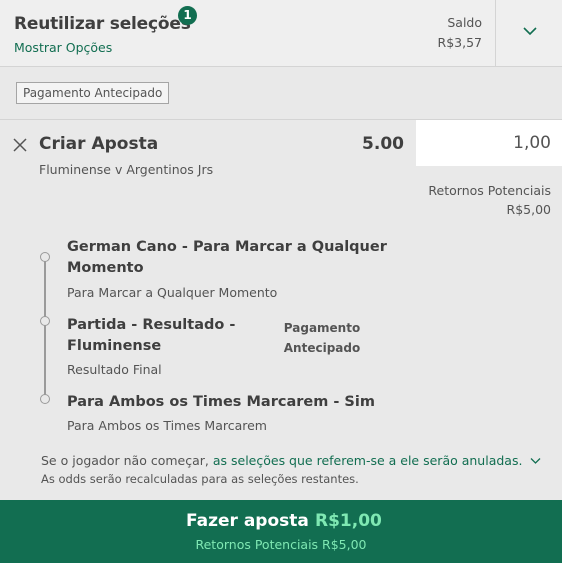  What do you see at coordinates (348, 521) in the screenshot?
I see `place-bet-amount: R$1,00` at bounding box center [348, 521].